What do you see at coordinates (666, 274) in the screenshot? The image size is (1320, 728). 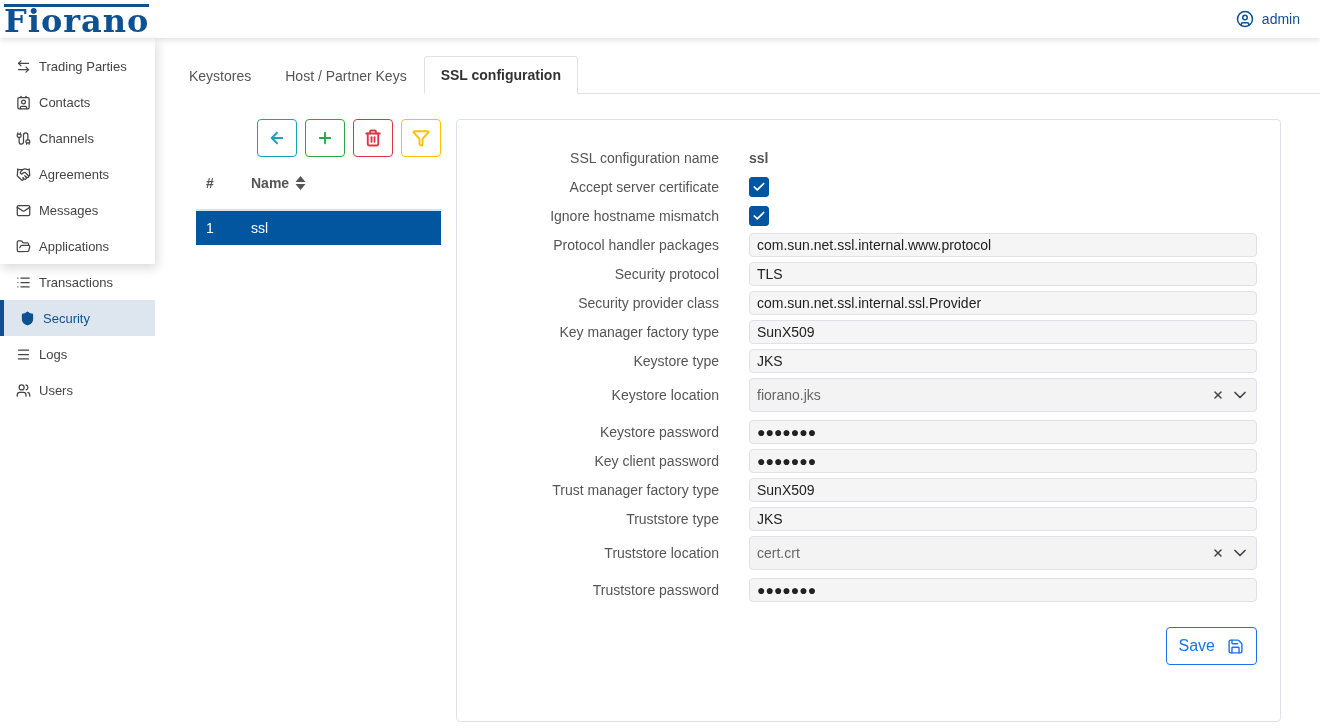 I see `field-label: Security protocol` at bounding box center [666, 274].